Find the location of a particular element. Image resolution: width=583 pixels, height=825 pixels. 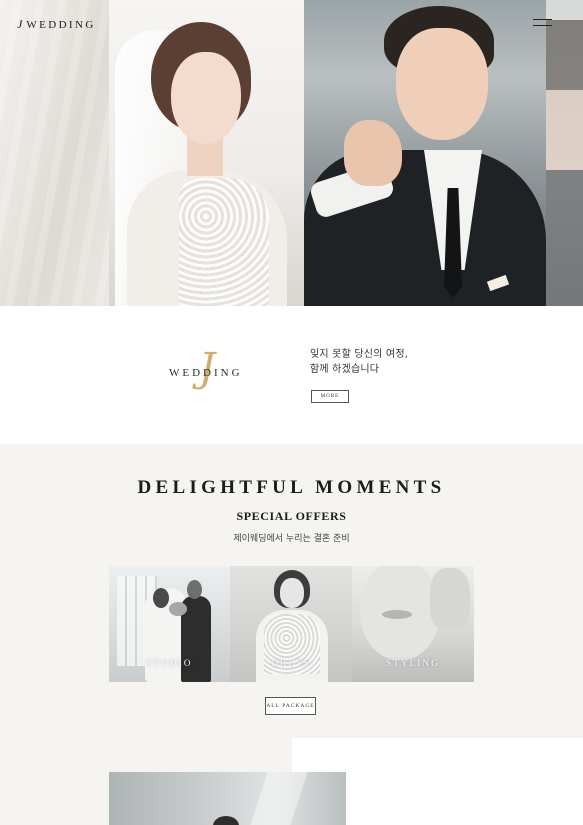

offer-card-dress: DRESS is located at coordinates (291, 624).